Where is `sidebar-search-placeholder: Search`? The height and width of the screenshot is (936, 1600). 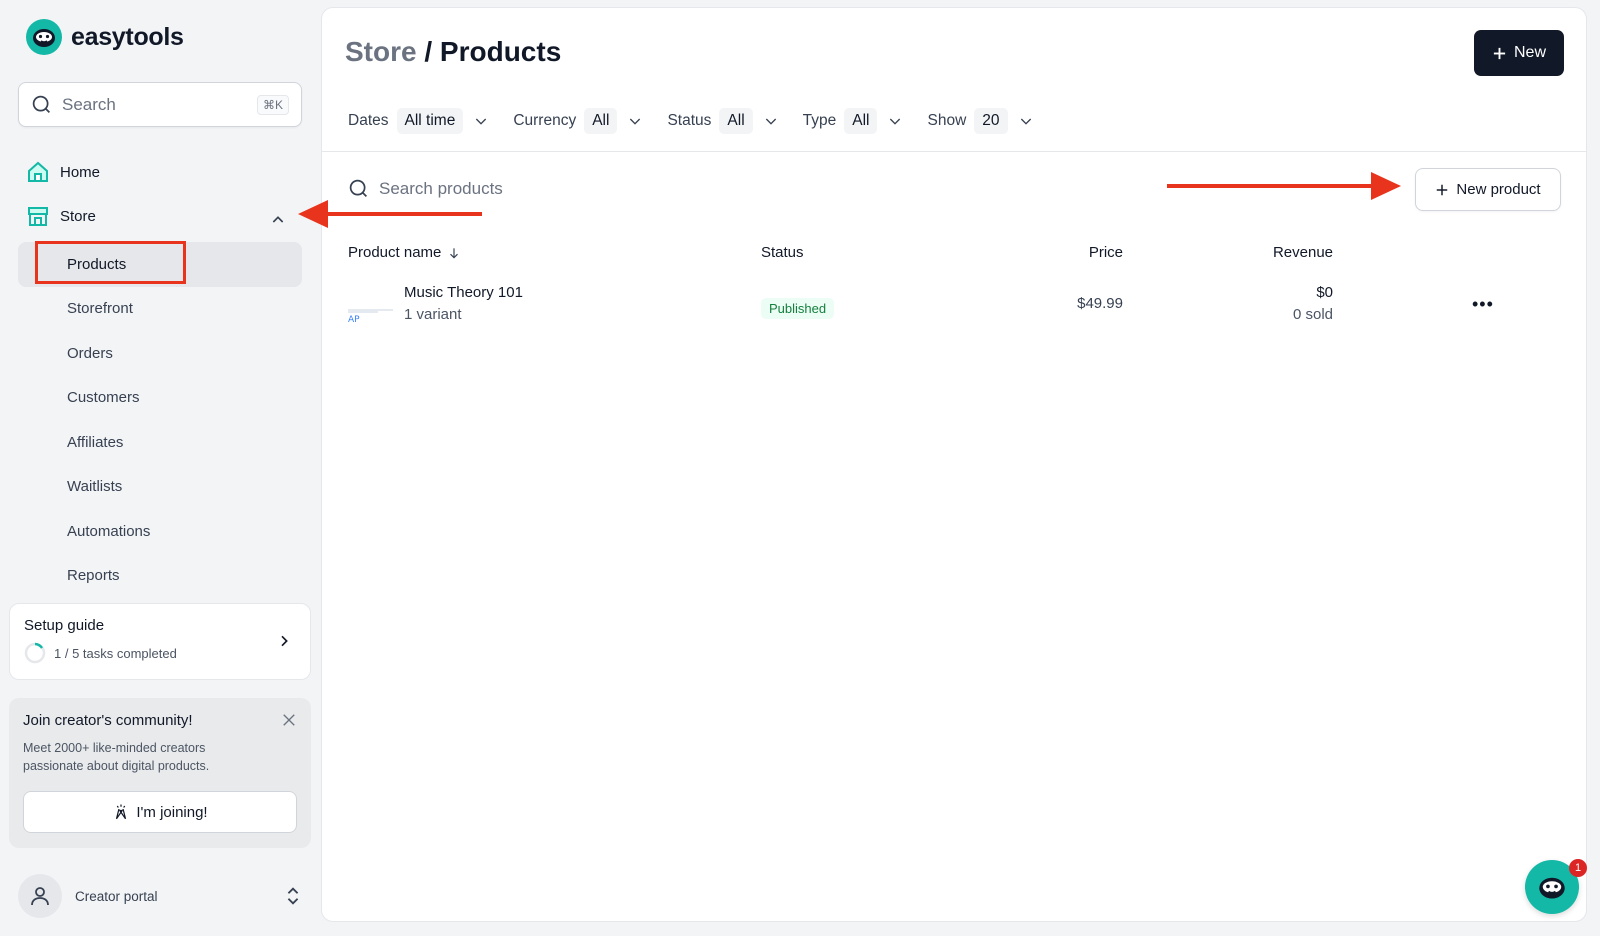
sidebar-search-placeholder: Search is located at coordinates (89, 104).